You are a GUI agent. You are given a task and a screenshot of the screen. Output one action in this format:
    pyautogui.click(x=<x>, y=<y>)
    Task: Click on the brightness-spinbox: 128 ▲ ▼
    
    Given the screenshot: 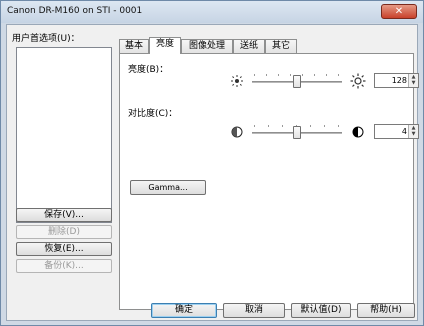 What is the action you would take?
    pyautogui.click(x=396, y=80)
    